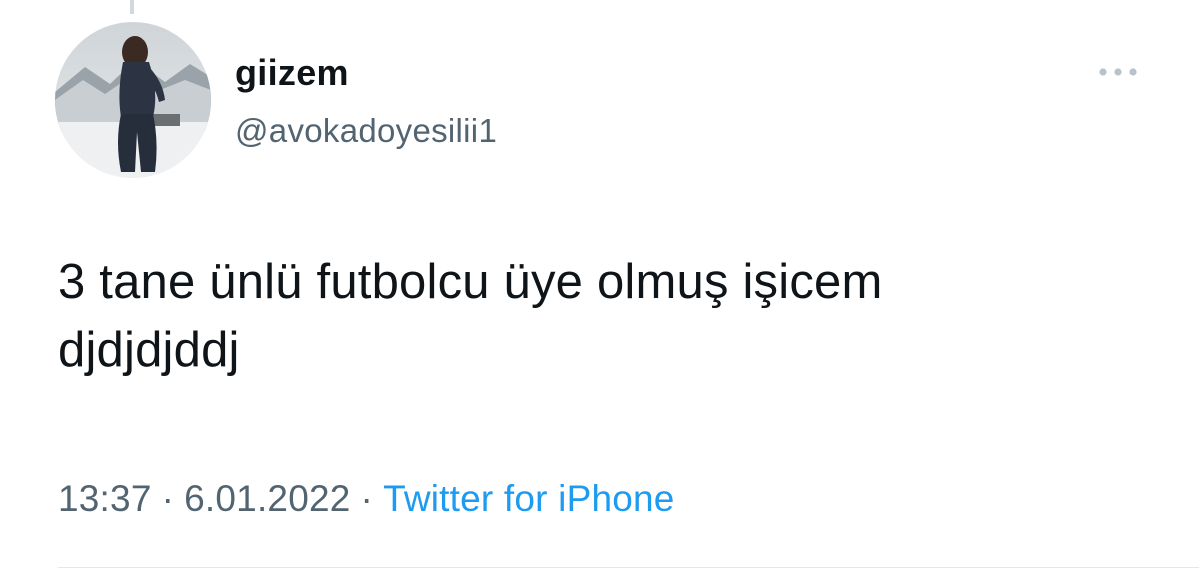  I want to click on tweet-meta: 13:37 · 6.01.2022 · Twitter for iPhone, so click(366, 499).